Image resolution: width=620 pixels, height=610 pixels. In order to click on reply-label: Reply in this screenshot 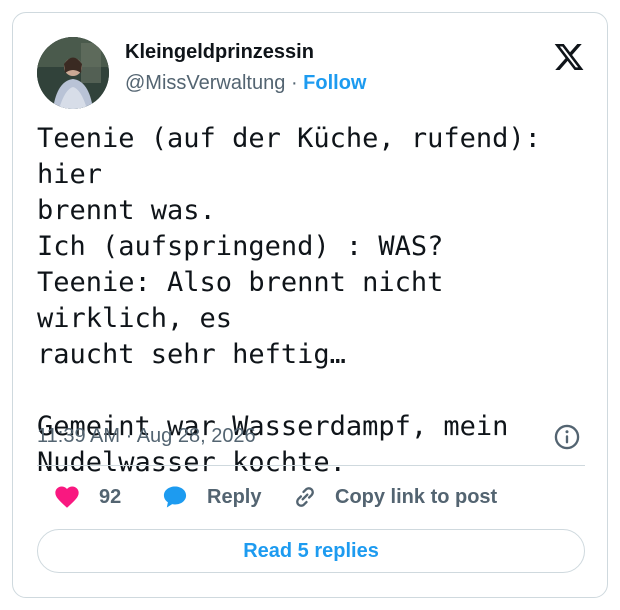, I will do `click(234, 496)`.